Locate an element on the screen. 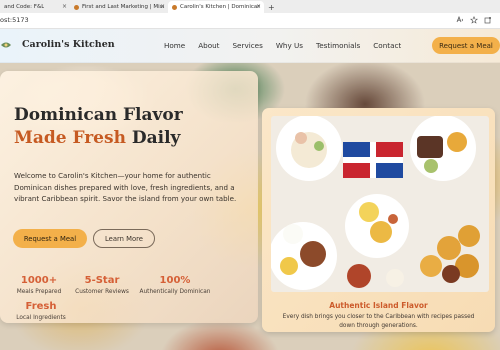  stat-value: 5-Star is located at coordinates (102, 280).